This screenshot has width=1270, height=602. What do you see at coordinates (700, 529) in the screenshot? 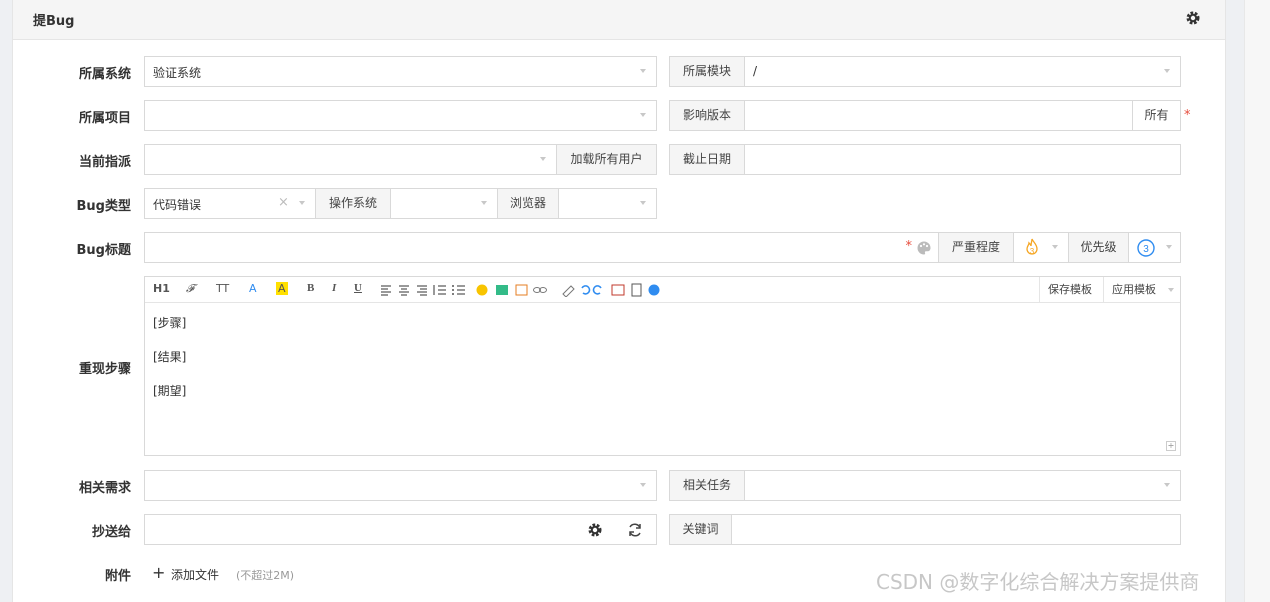
I see `keywords-label: 关键词` at bounding box center [700, 529].